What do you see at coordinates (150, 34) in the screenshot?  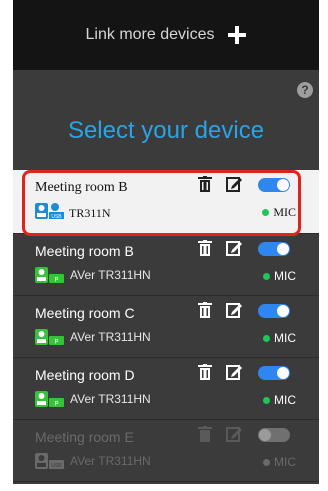 I see `link-more-devices-label: Link more devices` at bounding box center [150, 34].